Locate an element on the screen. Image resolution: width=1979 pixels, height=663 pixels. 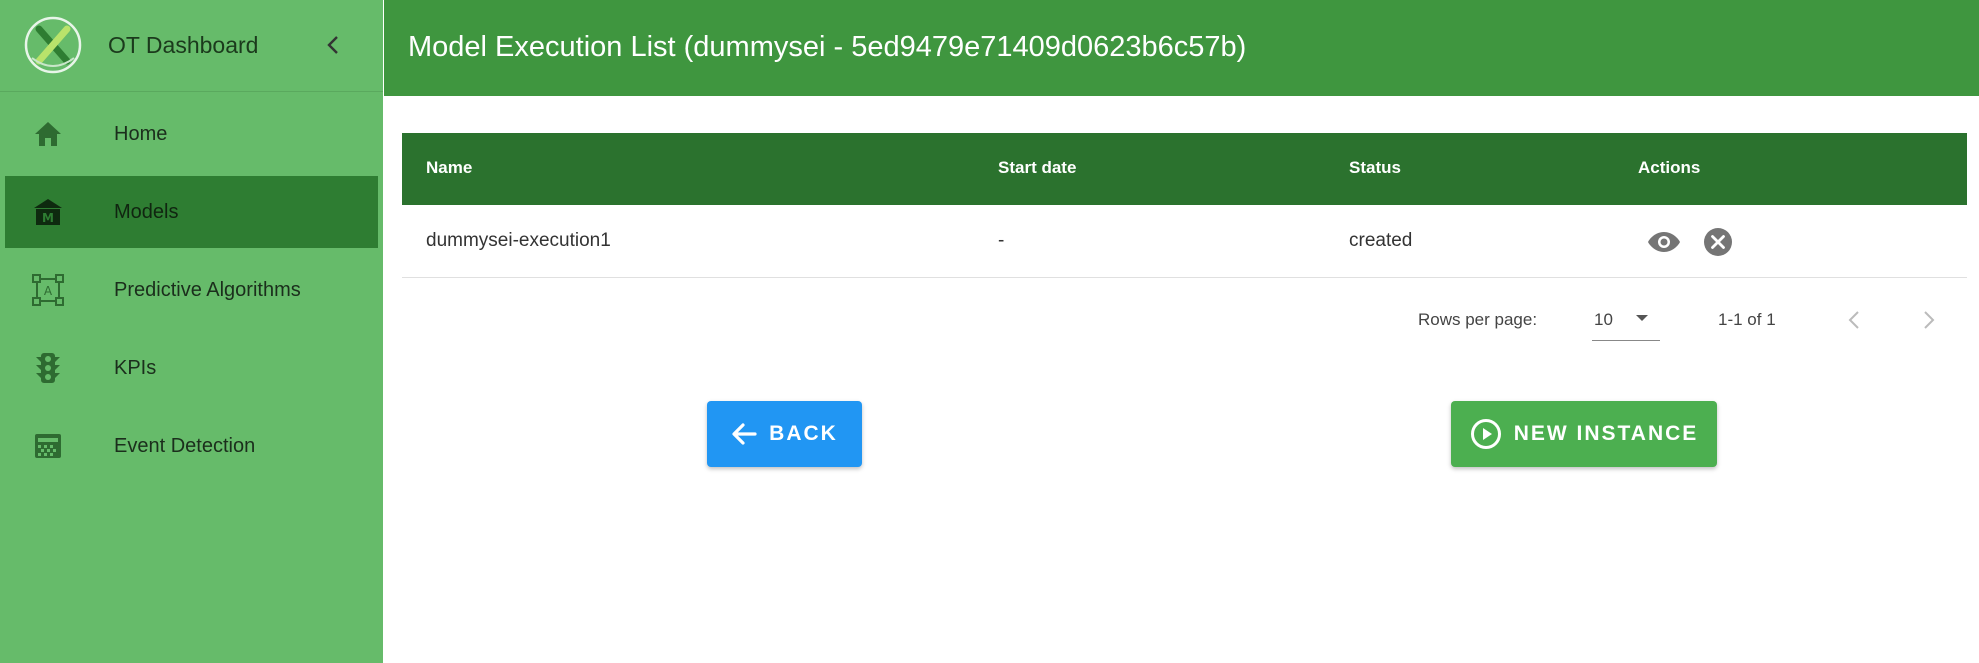
sidebar-item-kpis: KPIs is located at coordinates (191, 368).